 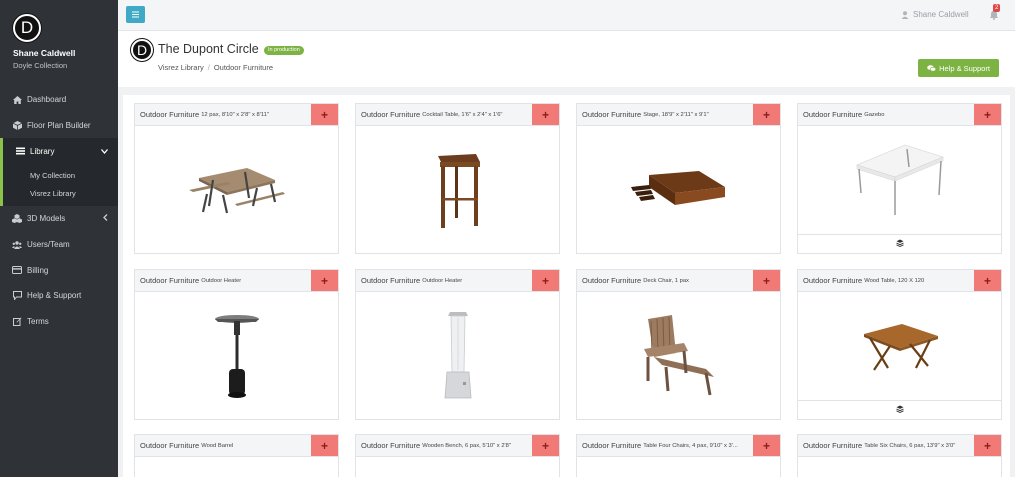 What do you see at coordinates (42, 151) in the screenshot?
I see `sidebar-item-label: Library` at bounding box center [42, 151].